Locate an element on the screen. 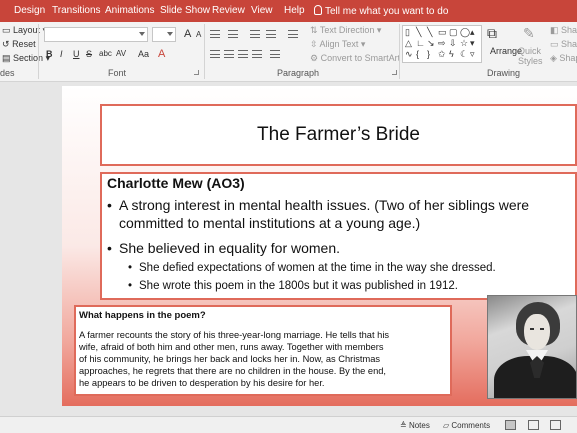 The width and height of the screenshot is (577, 433). increase-indent-icon is located at coordinates (271, 34).